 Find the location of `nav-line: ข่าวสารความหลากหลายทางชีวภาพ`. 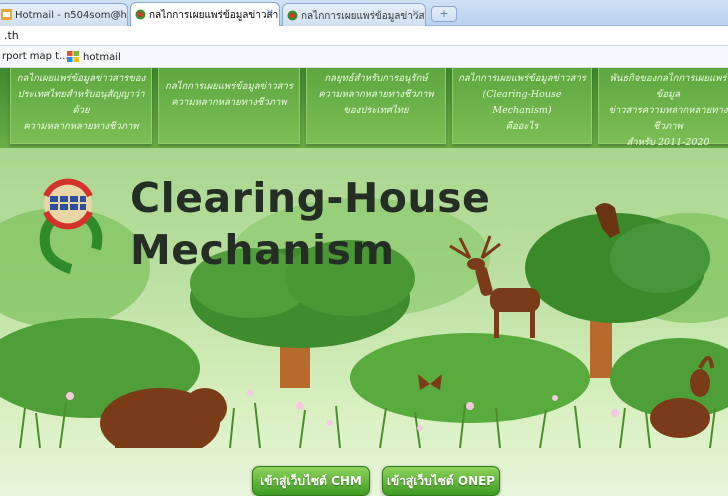

nav-line: ข่าวสารความหลากหลายทางชีวภาพ is located at coordinates (668, 118).